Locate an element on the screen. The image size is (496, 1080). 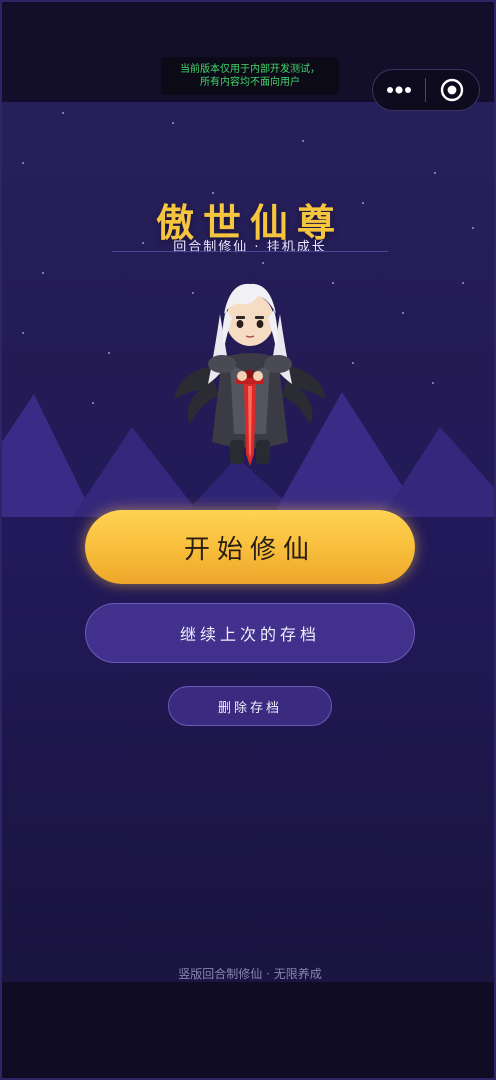
mini-program-capsule is located at coordinates (426, 90).